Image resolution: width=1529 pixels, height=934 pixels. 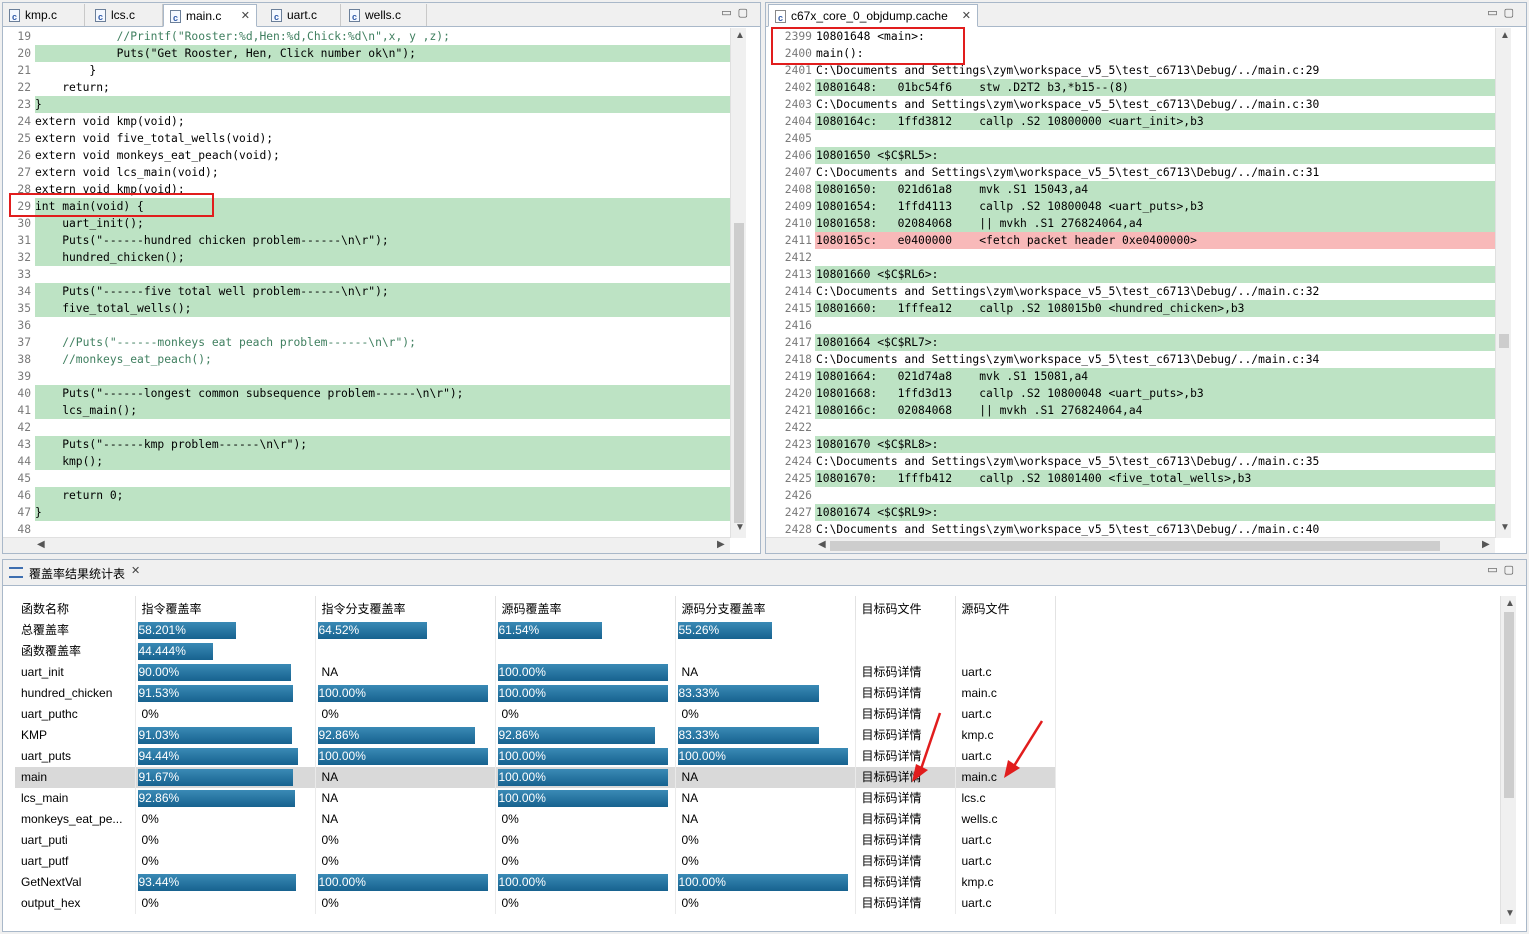 I want to click on tab-main: main.c✕, so click(x=210, y=16).